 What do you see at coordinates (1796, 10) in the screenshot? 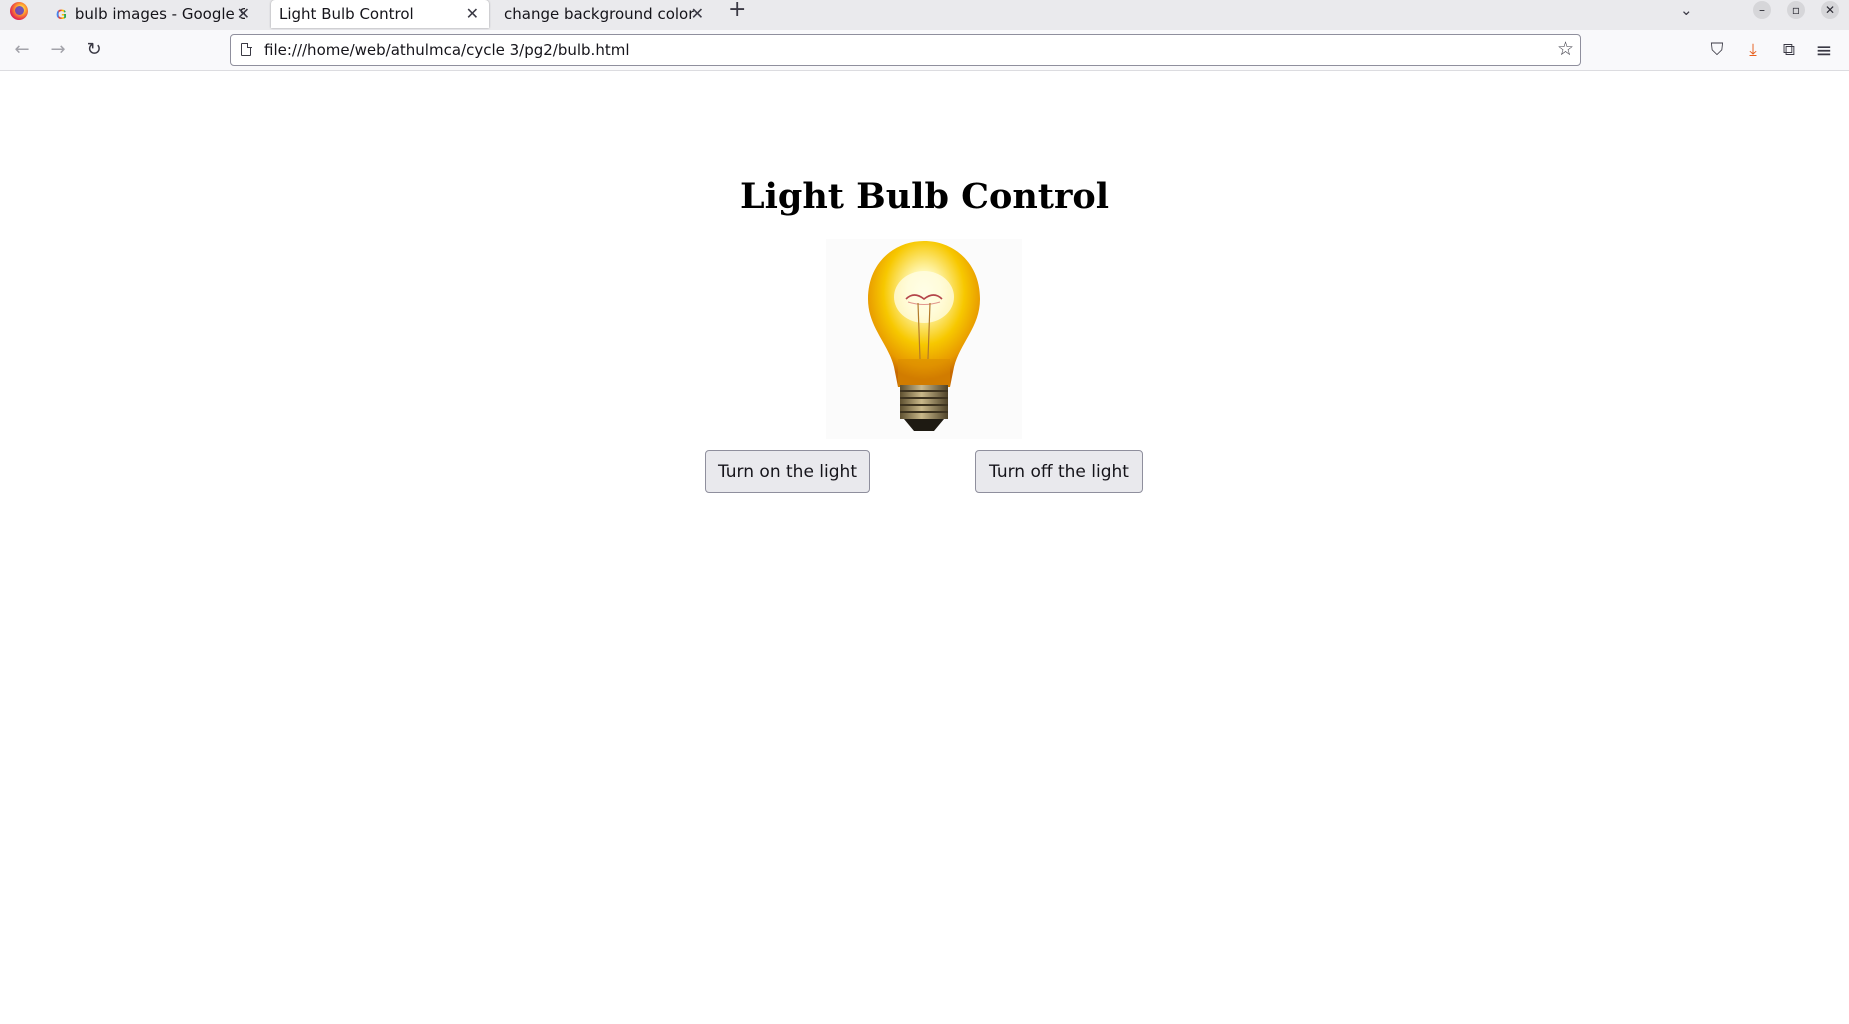
I see `restore-window-button: ▫` at bounding box center [1796, 10].